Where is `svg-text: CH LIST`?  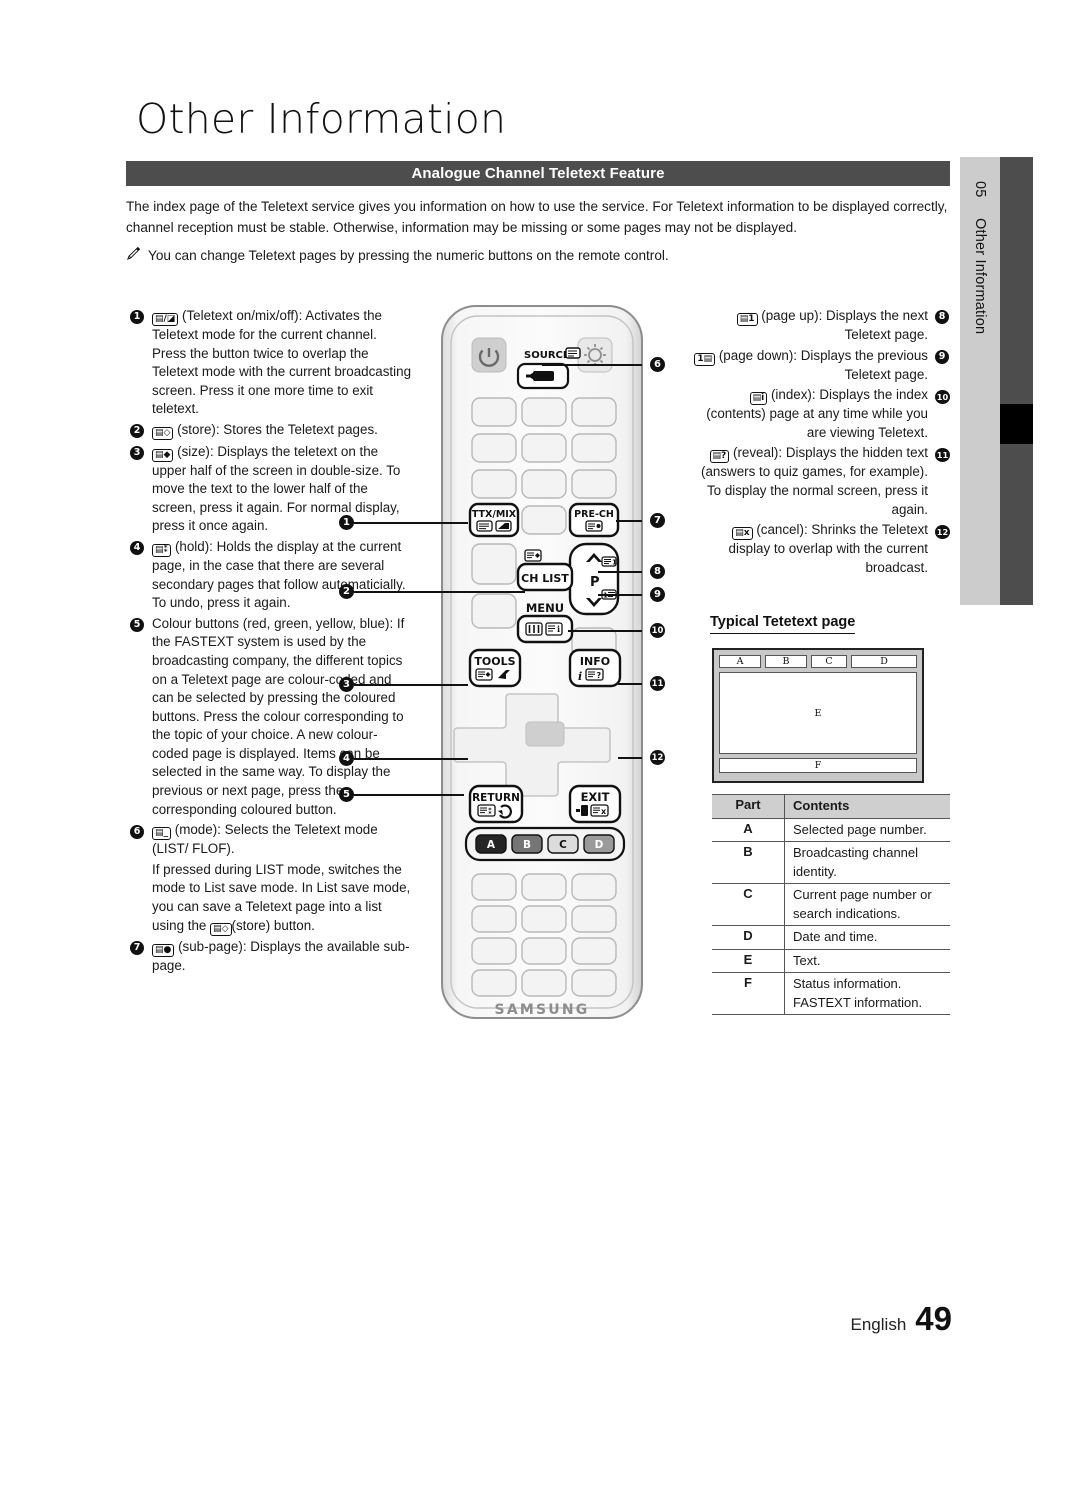 svg-text: CH LIST is located at coordinates (545, 578).